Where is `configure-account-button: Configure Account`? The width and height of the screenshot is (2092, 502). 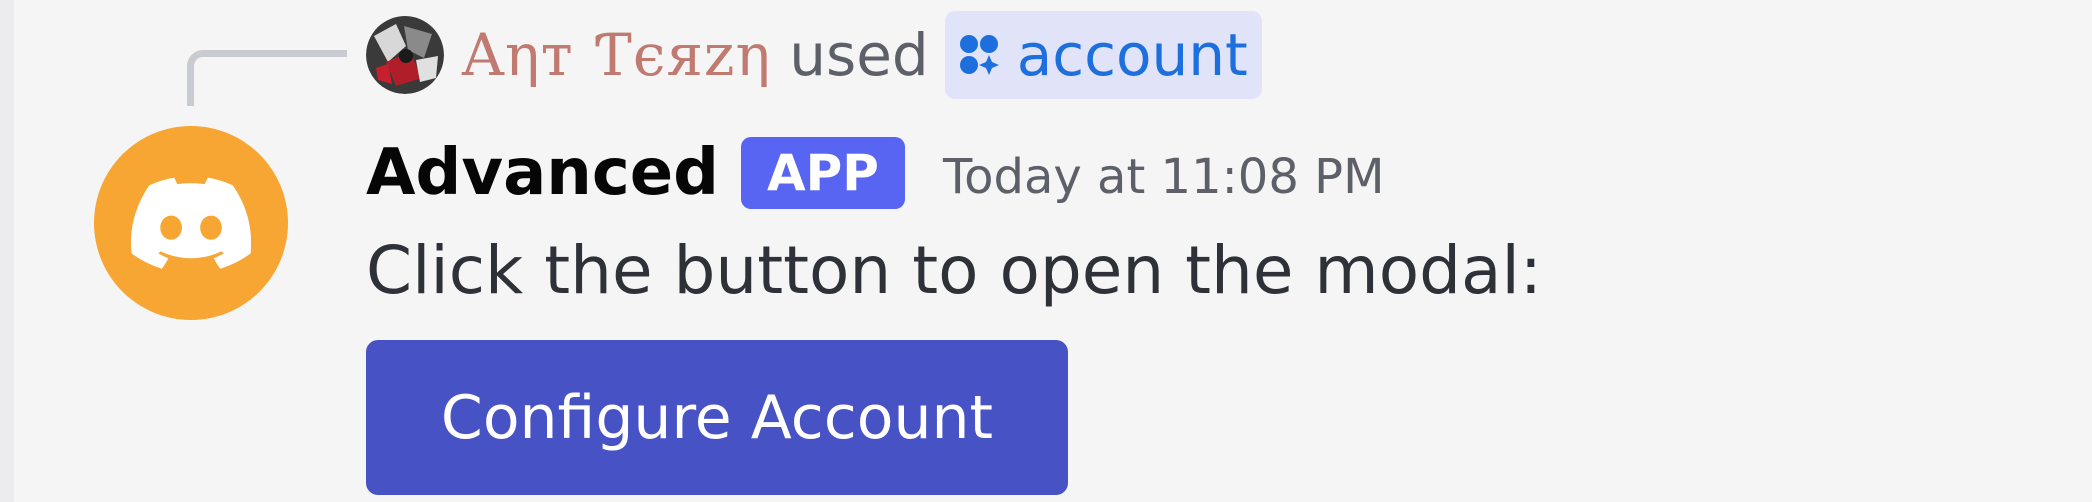 configure-account-button: Configure Account is located at coordinates (717, 417).